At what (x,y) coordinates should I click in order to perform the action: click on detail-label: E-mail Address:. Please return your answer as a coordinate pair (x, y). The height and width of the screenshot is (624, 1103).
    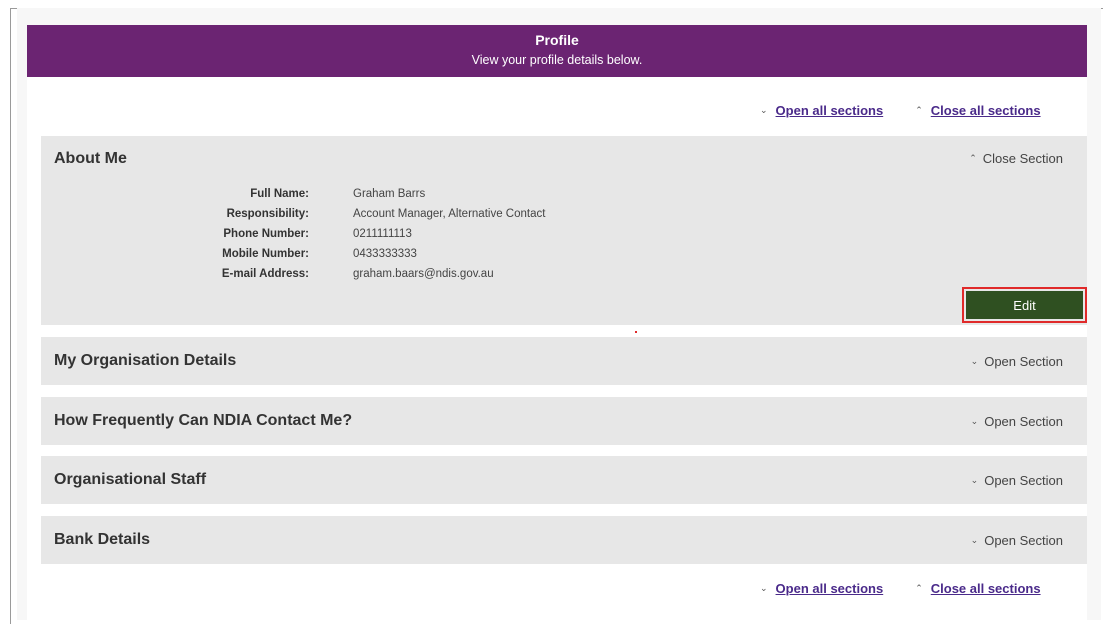
    Looking at the image, I should click on (265, 274).